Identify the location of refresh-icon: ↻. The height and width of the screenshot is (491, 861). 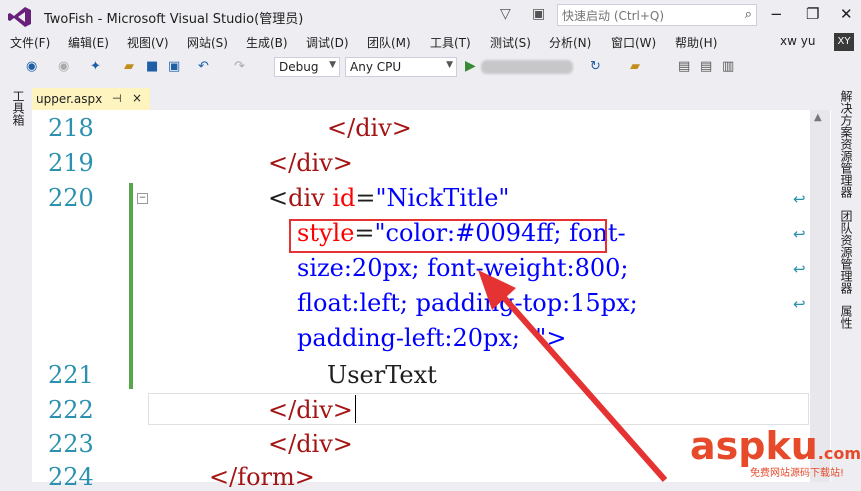
(595, 66).